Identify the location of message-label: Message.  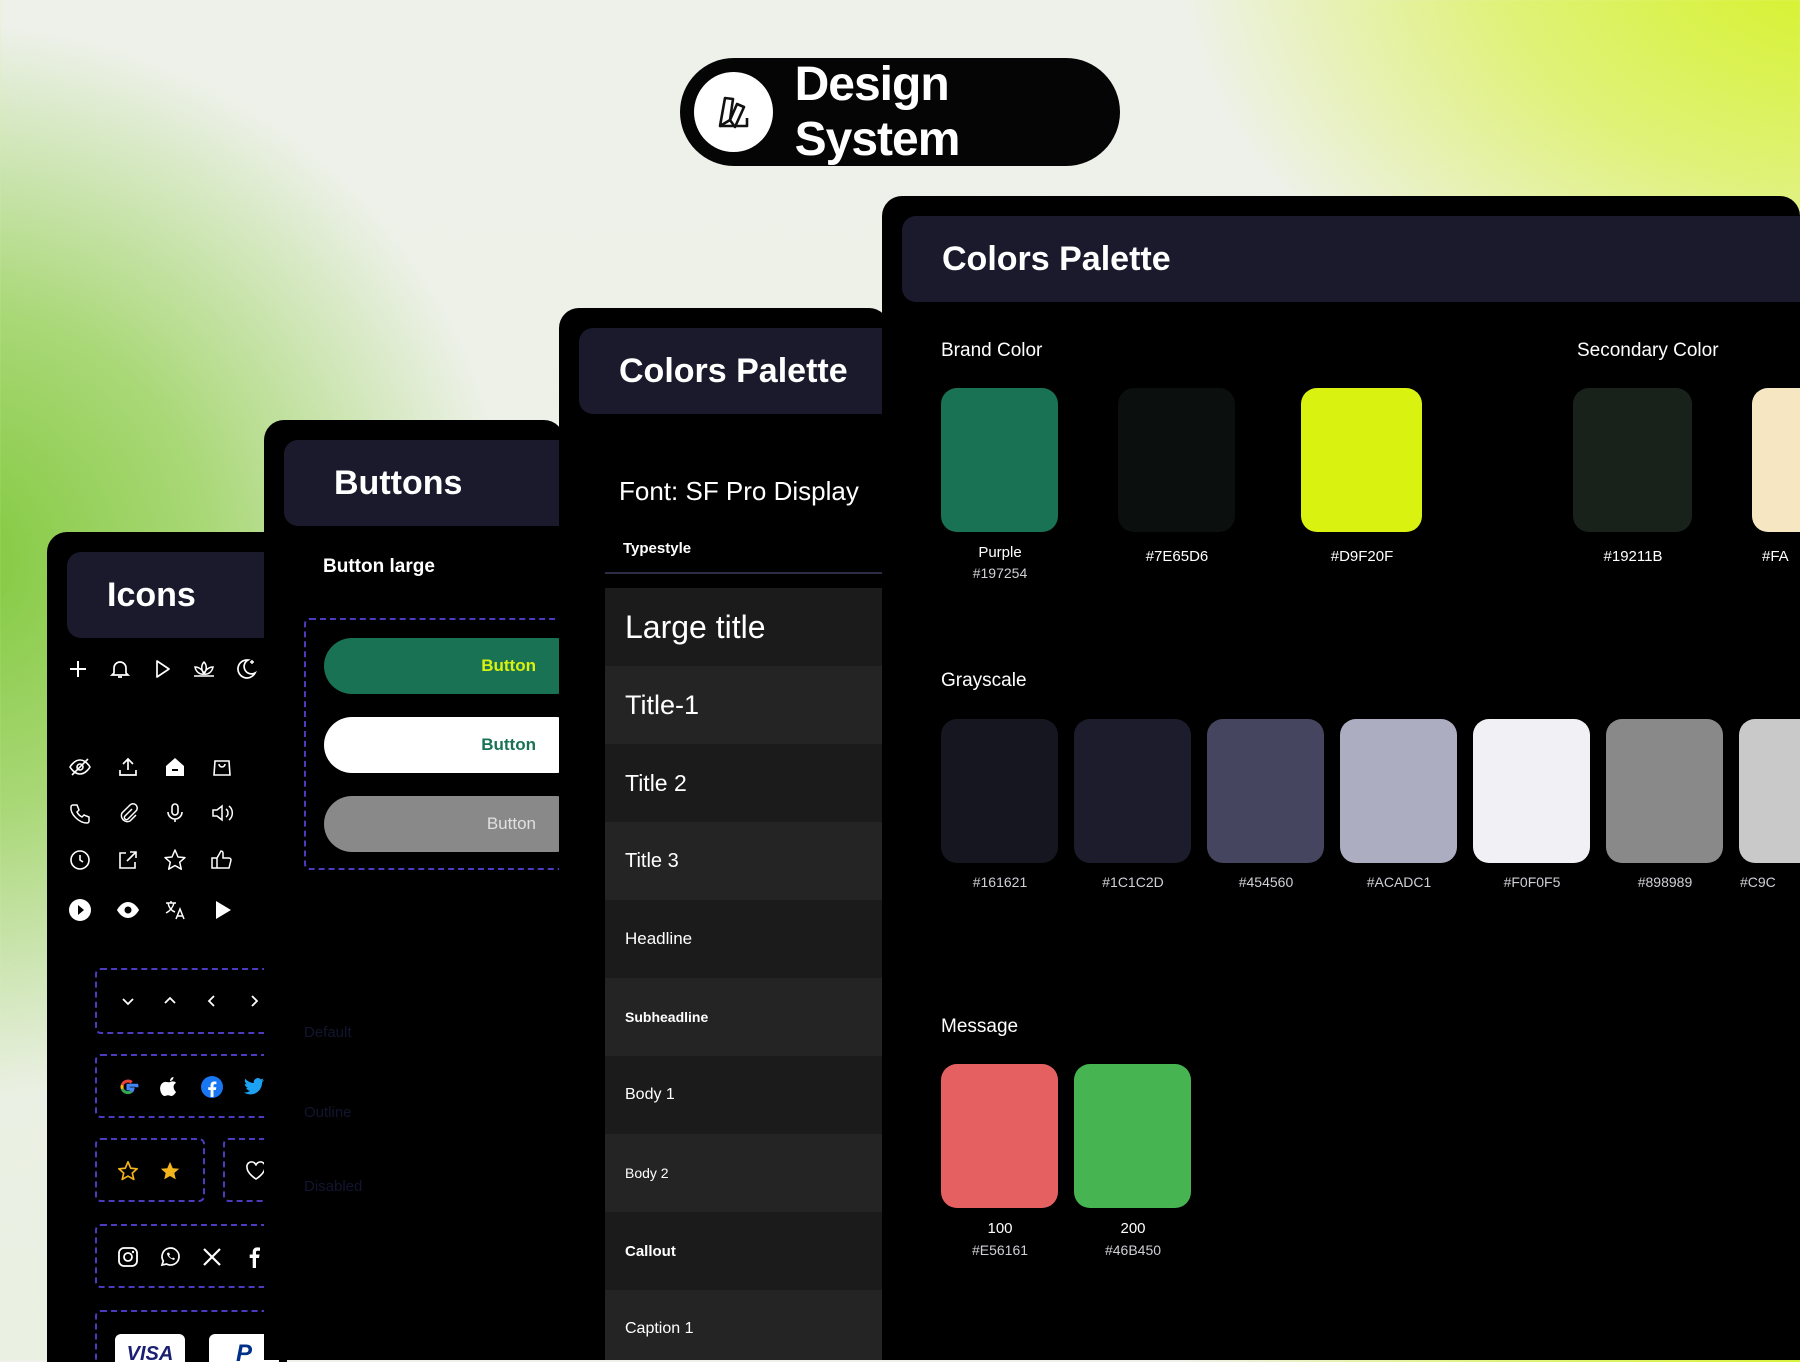
(980, 1026).